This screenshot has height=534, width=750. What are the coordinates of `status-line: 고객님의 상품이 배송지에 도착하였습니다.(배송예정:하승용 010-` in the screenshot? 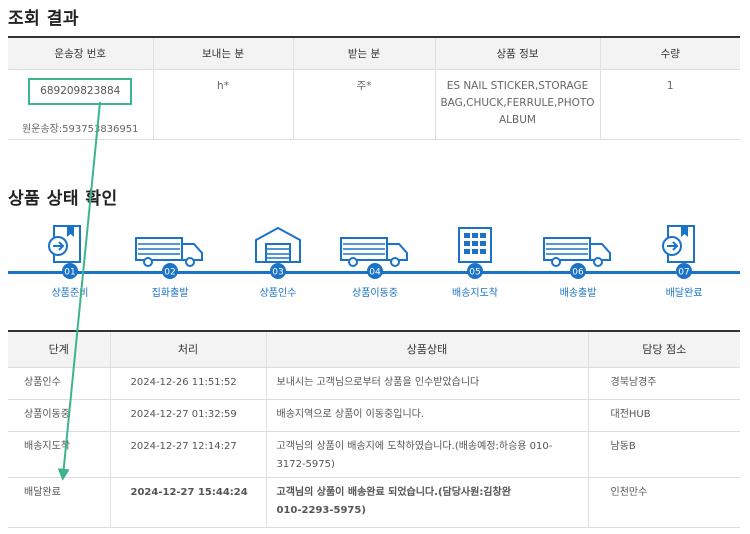 It's located at (414, 446).